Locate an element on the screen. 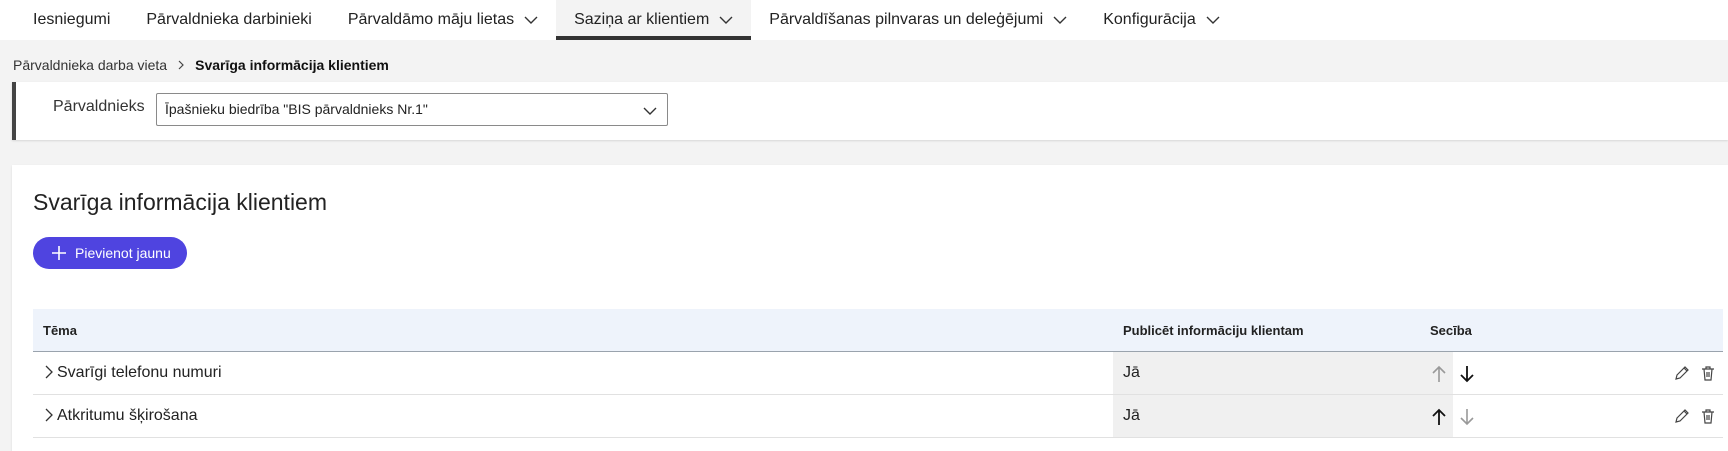 The image size is (1728, 451). nav-item-iesniegumi: Iesniegumi is located at coordinates (71, 20).